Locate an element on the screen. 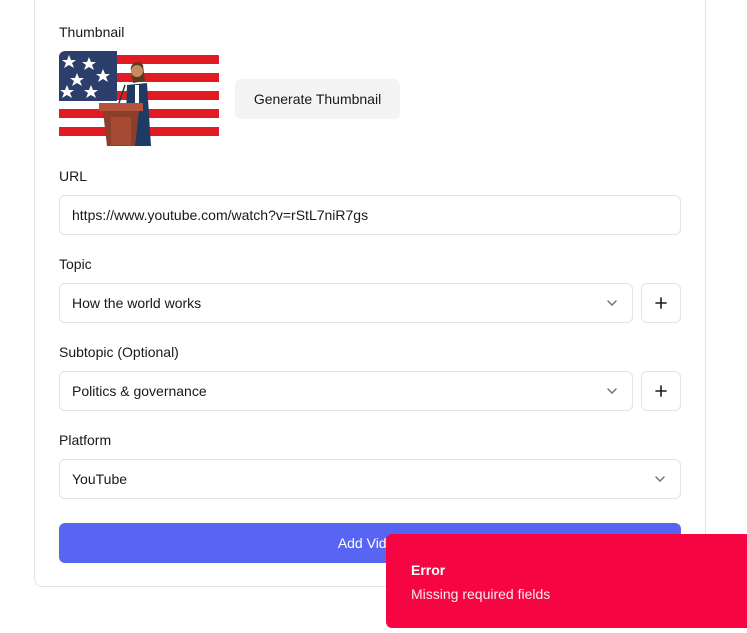 Image resolution: width=747 pixels, height=633 pixels. topic-select: How the world works is located at coordinates (346, 303).